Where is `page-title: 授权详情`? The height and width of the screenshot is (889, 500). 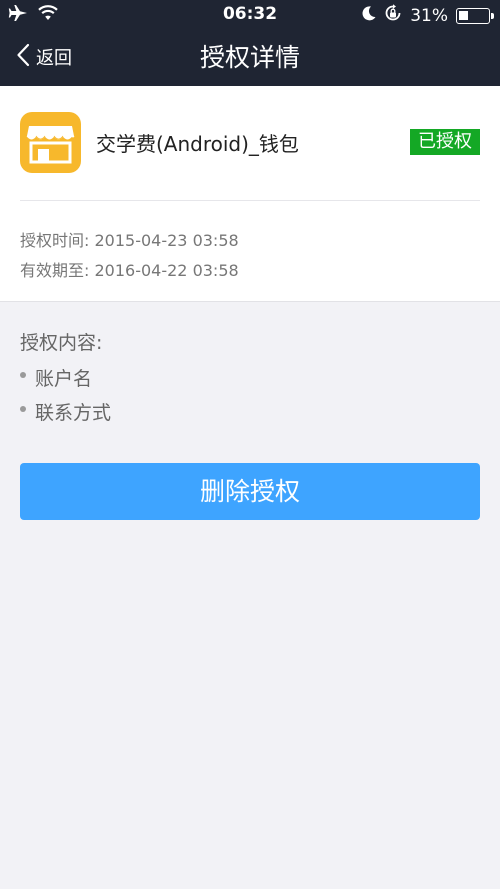 page-title: 授权详情 is located at coordinates (249, 57).